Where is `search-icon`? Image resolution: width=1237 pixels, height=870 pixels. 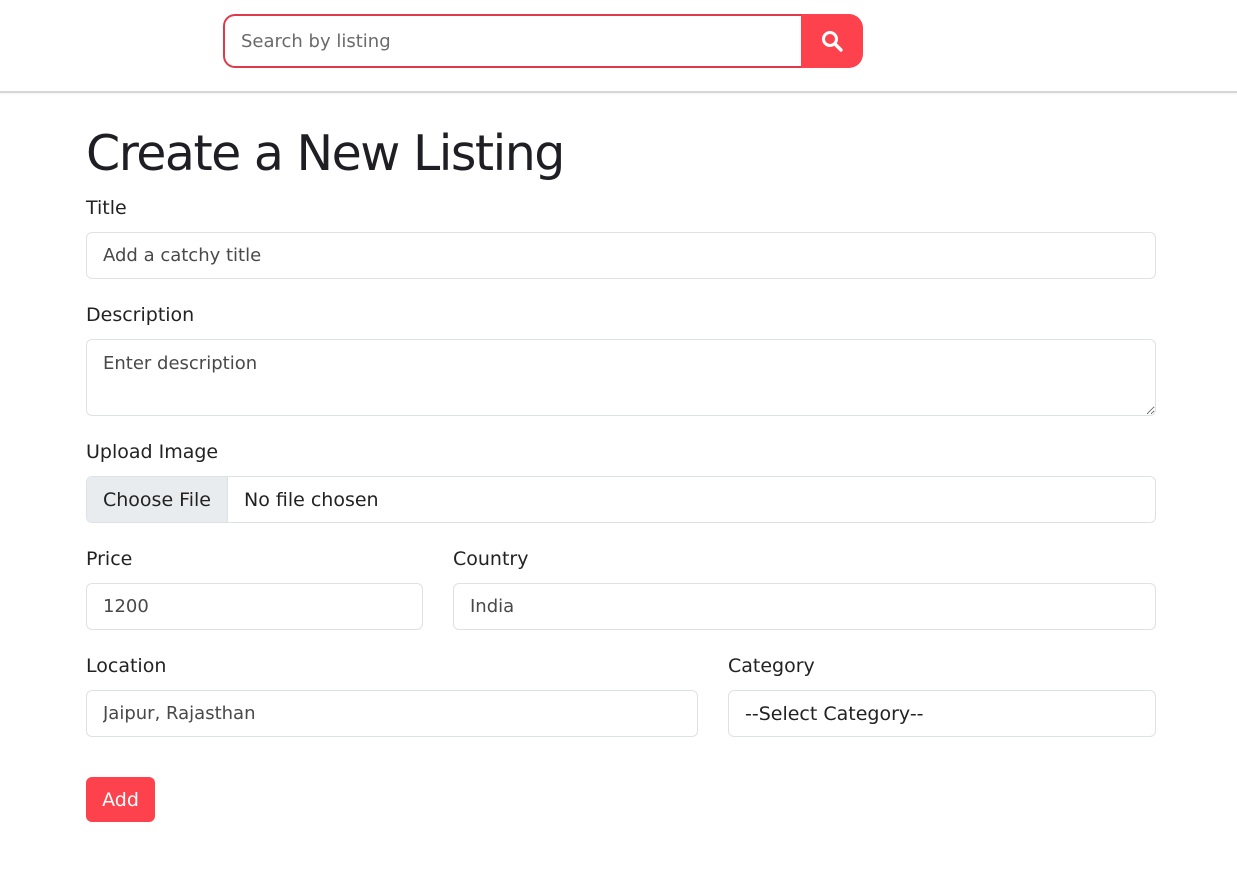
search-icon is located at coordinates (832, 41).